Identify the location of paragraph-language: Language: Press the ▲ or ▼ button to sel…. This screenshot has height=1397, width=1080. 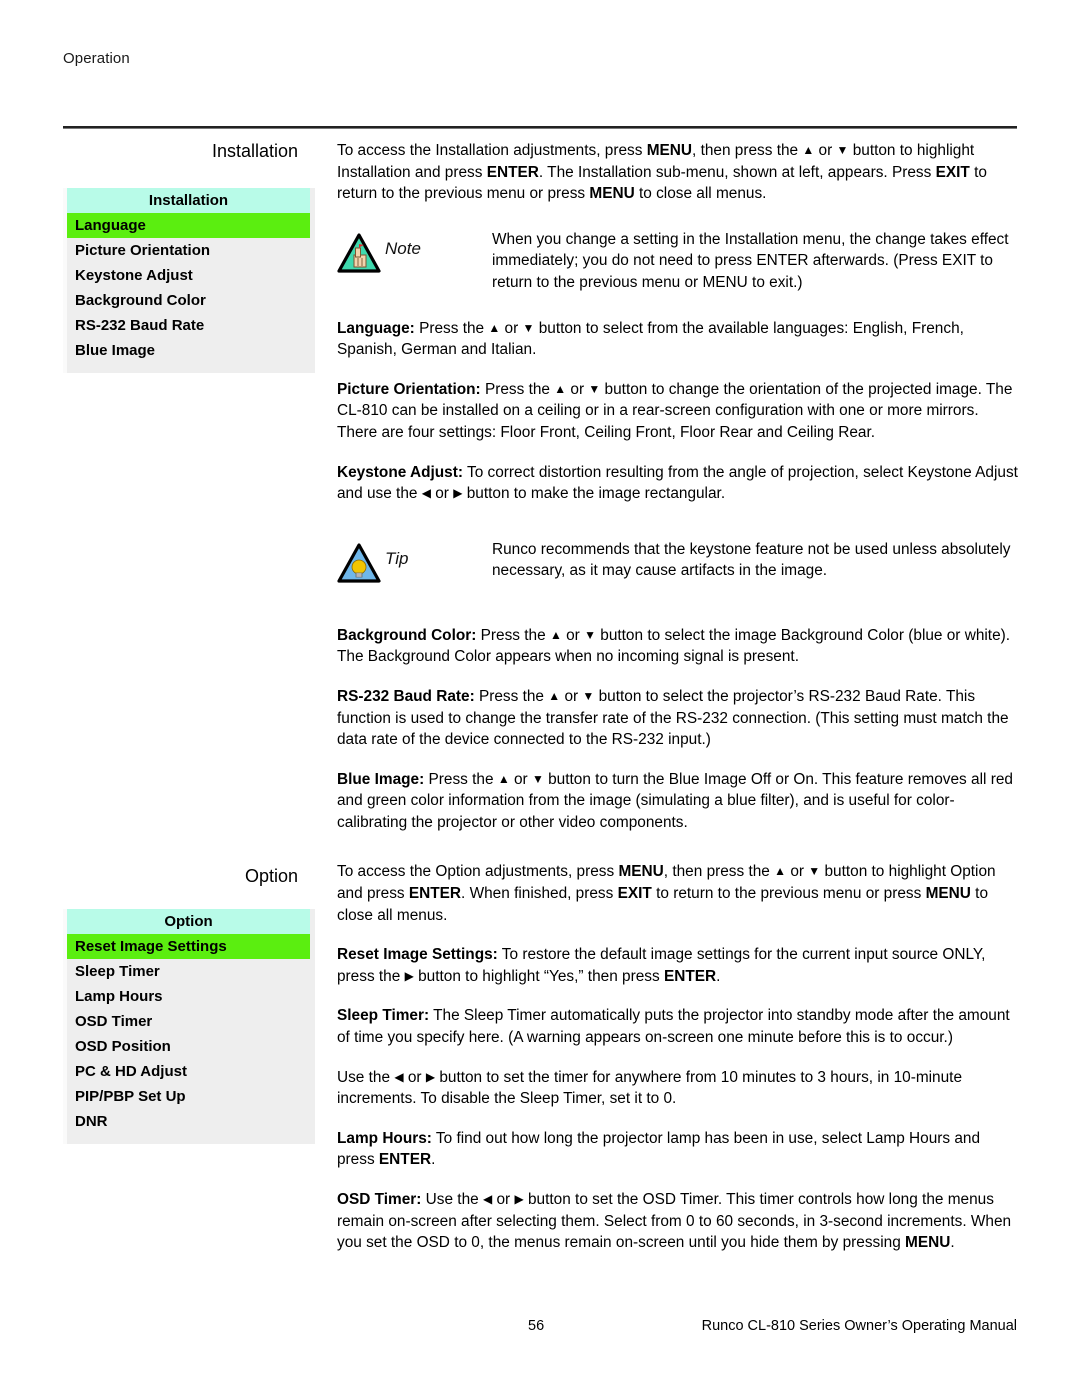
(650, 339).